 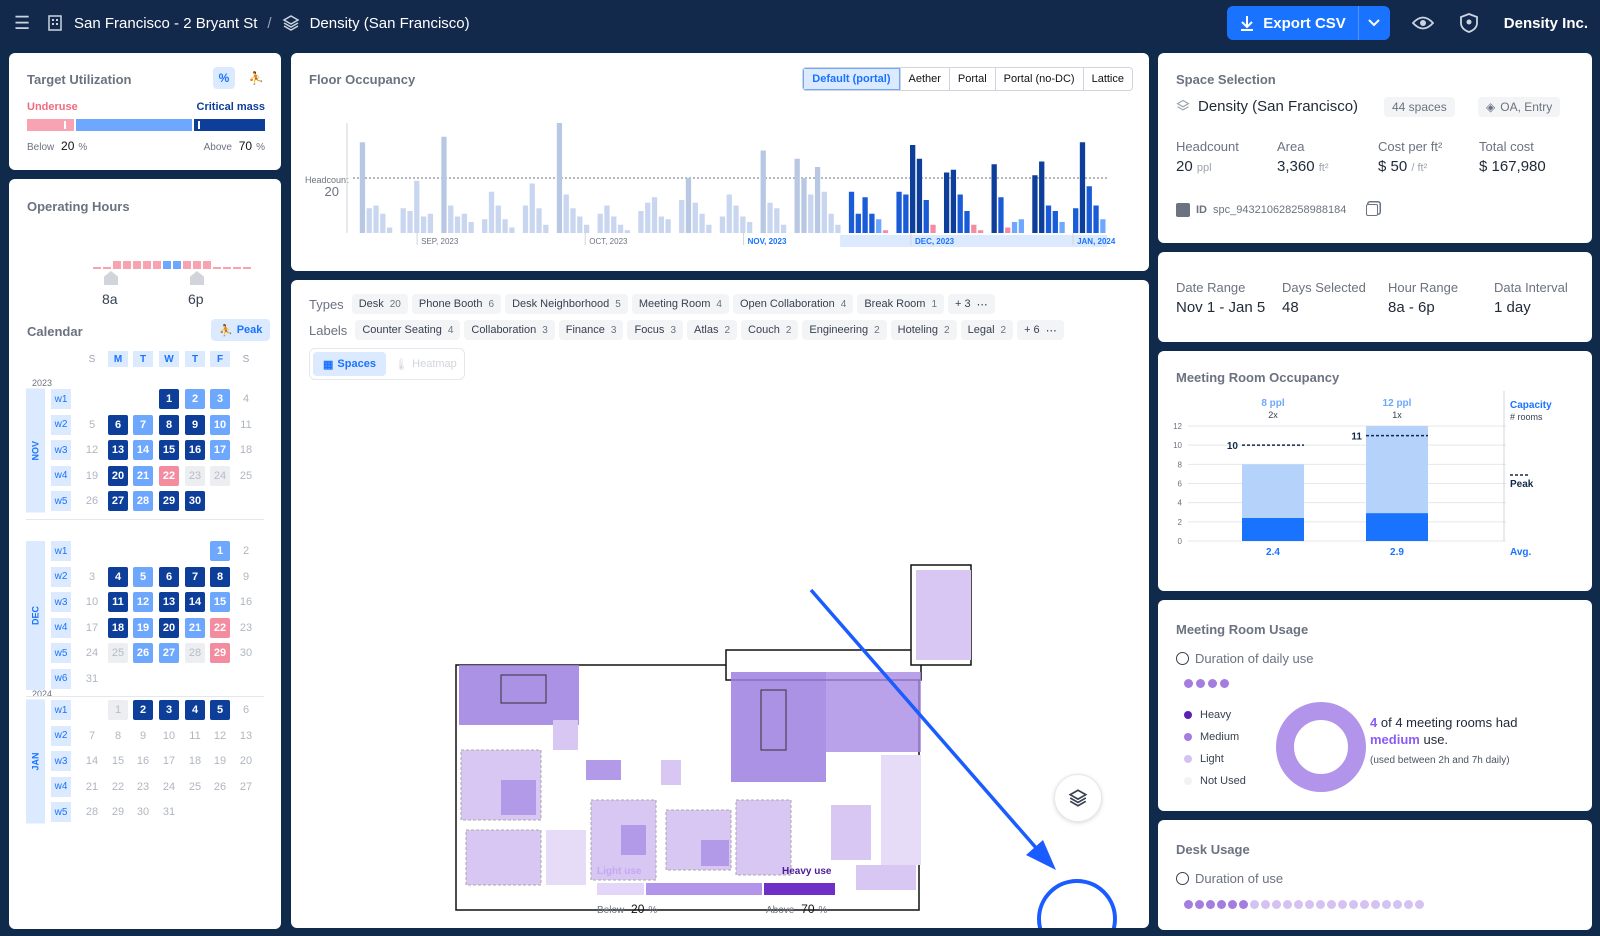 What do you see at coordinates (61, 678) in the screenshot?
I see `week-label: w6` at bounding box center [61, 678].